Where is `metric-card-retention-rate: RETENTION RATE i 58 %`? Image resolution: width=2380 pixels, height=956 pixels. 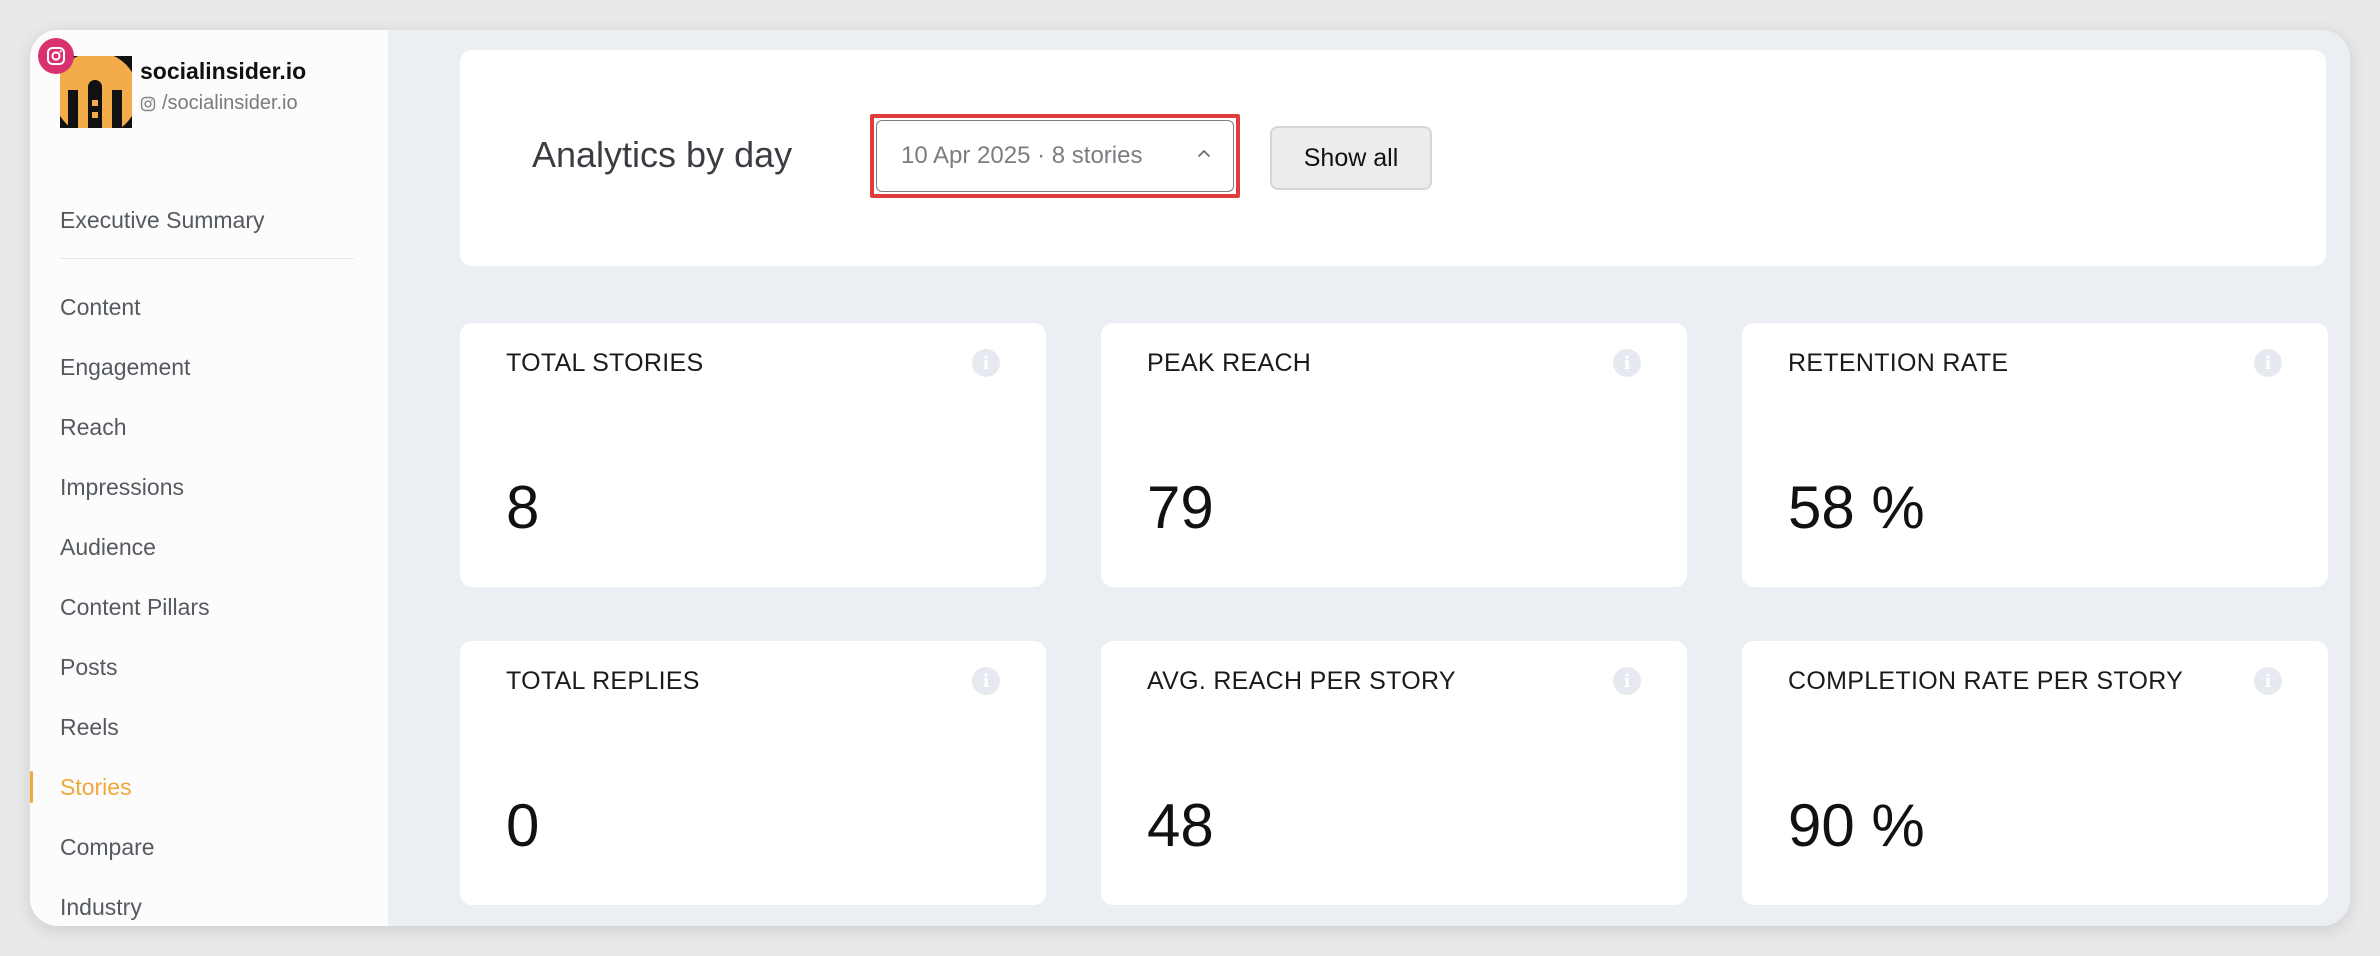 metric-card-retention-rate: RETENTION RATE i 58 % is located at coordinates (2035, 455).